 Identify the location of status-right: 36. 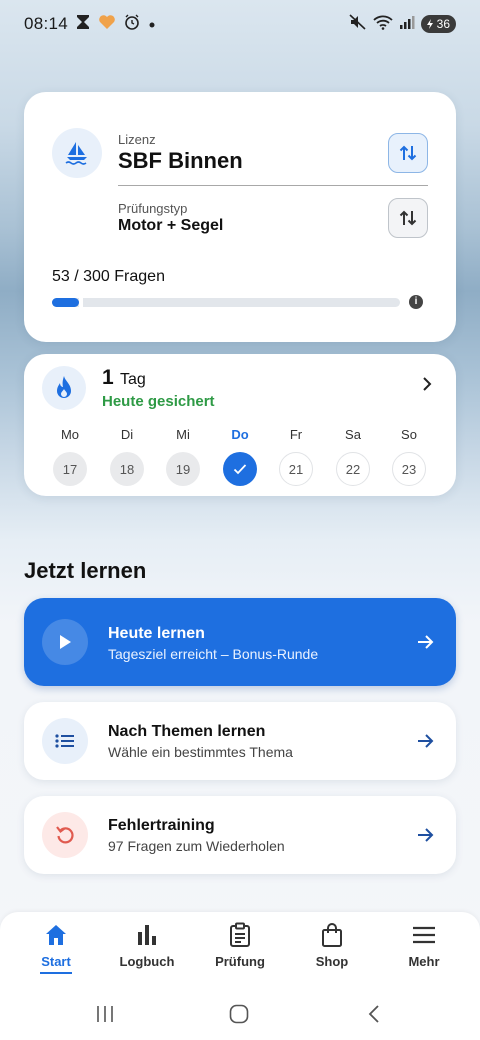
(402, 24).